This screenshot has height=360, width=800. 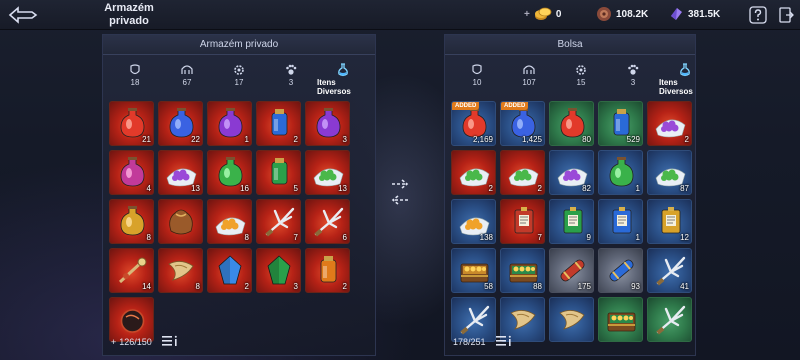 I want to click on item-quantity: 12, so click(x=684, y=237).